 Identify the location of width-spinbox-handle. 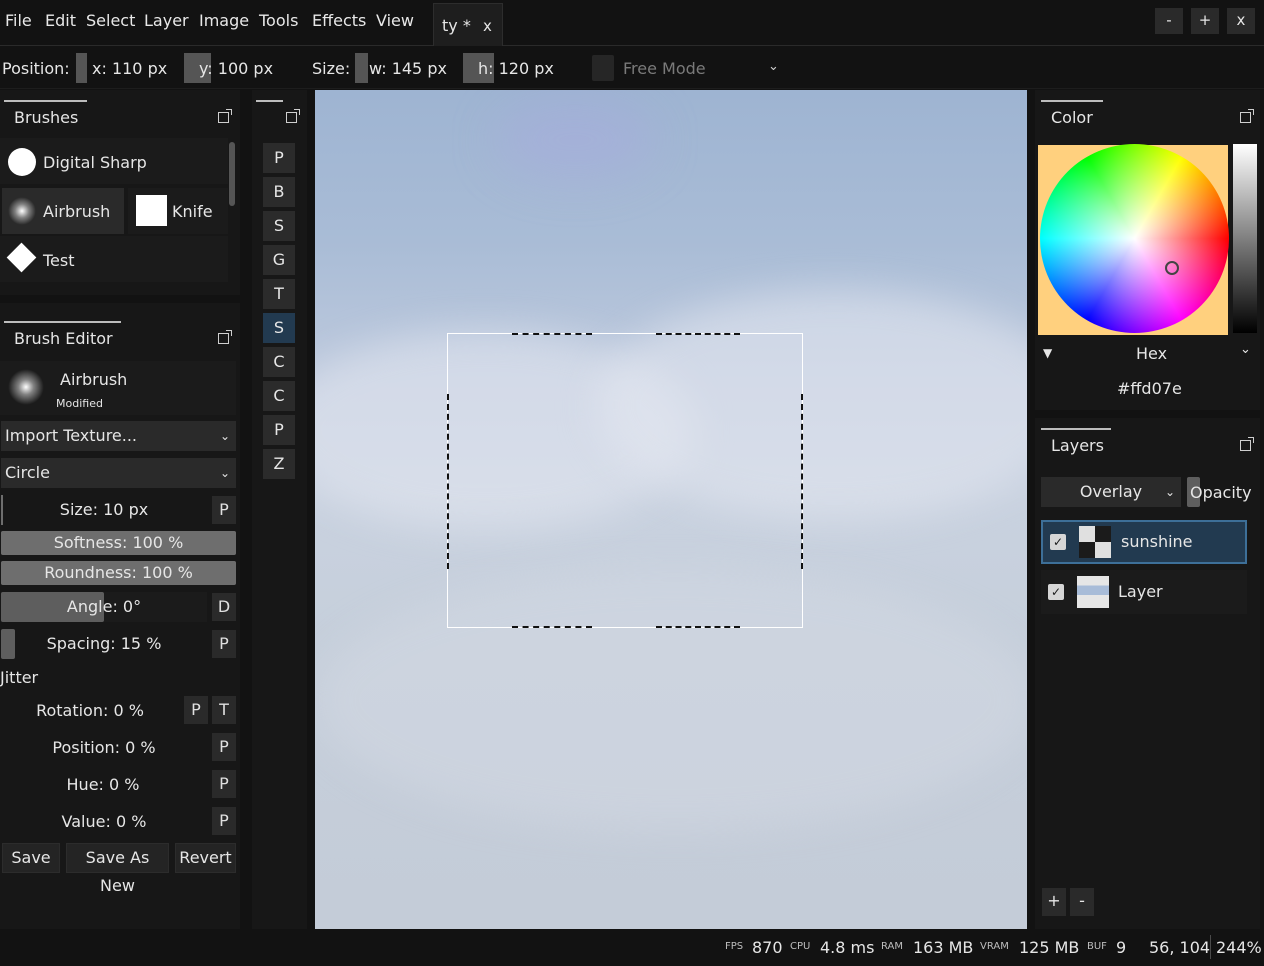
(361, 68).